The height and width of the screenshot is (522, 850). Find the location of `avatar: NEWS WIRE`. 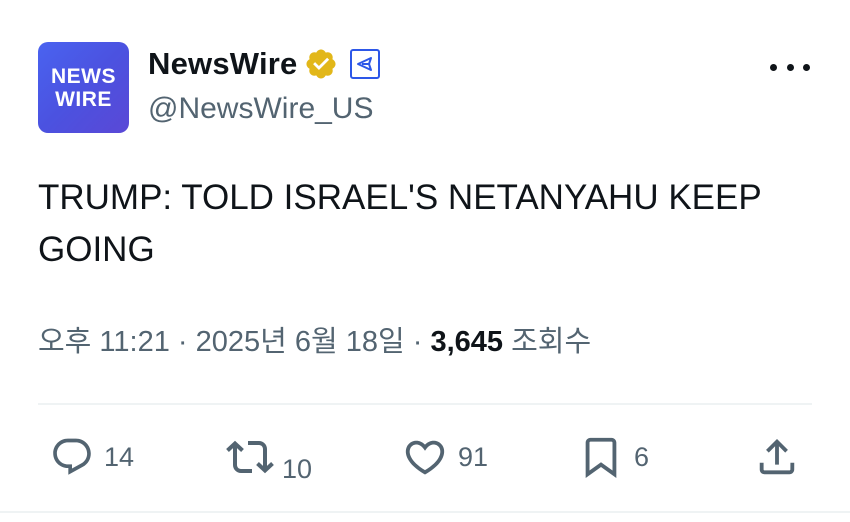

avatar: NEWS WIRE is located at coordinates (83, 87).